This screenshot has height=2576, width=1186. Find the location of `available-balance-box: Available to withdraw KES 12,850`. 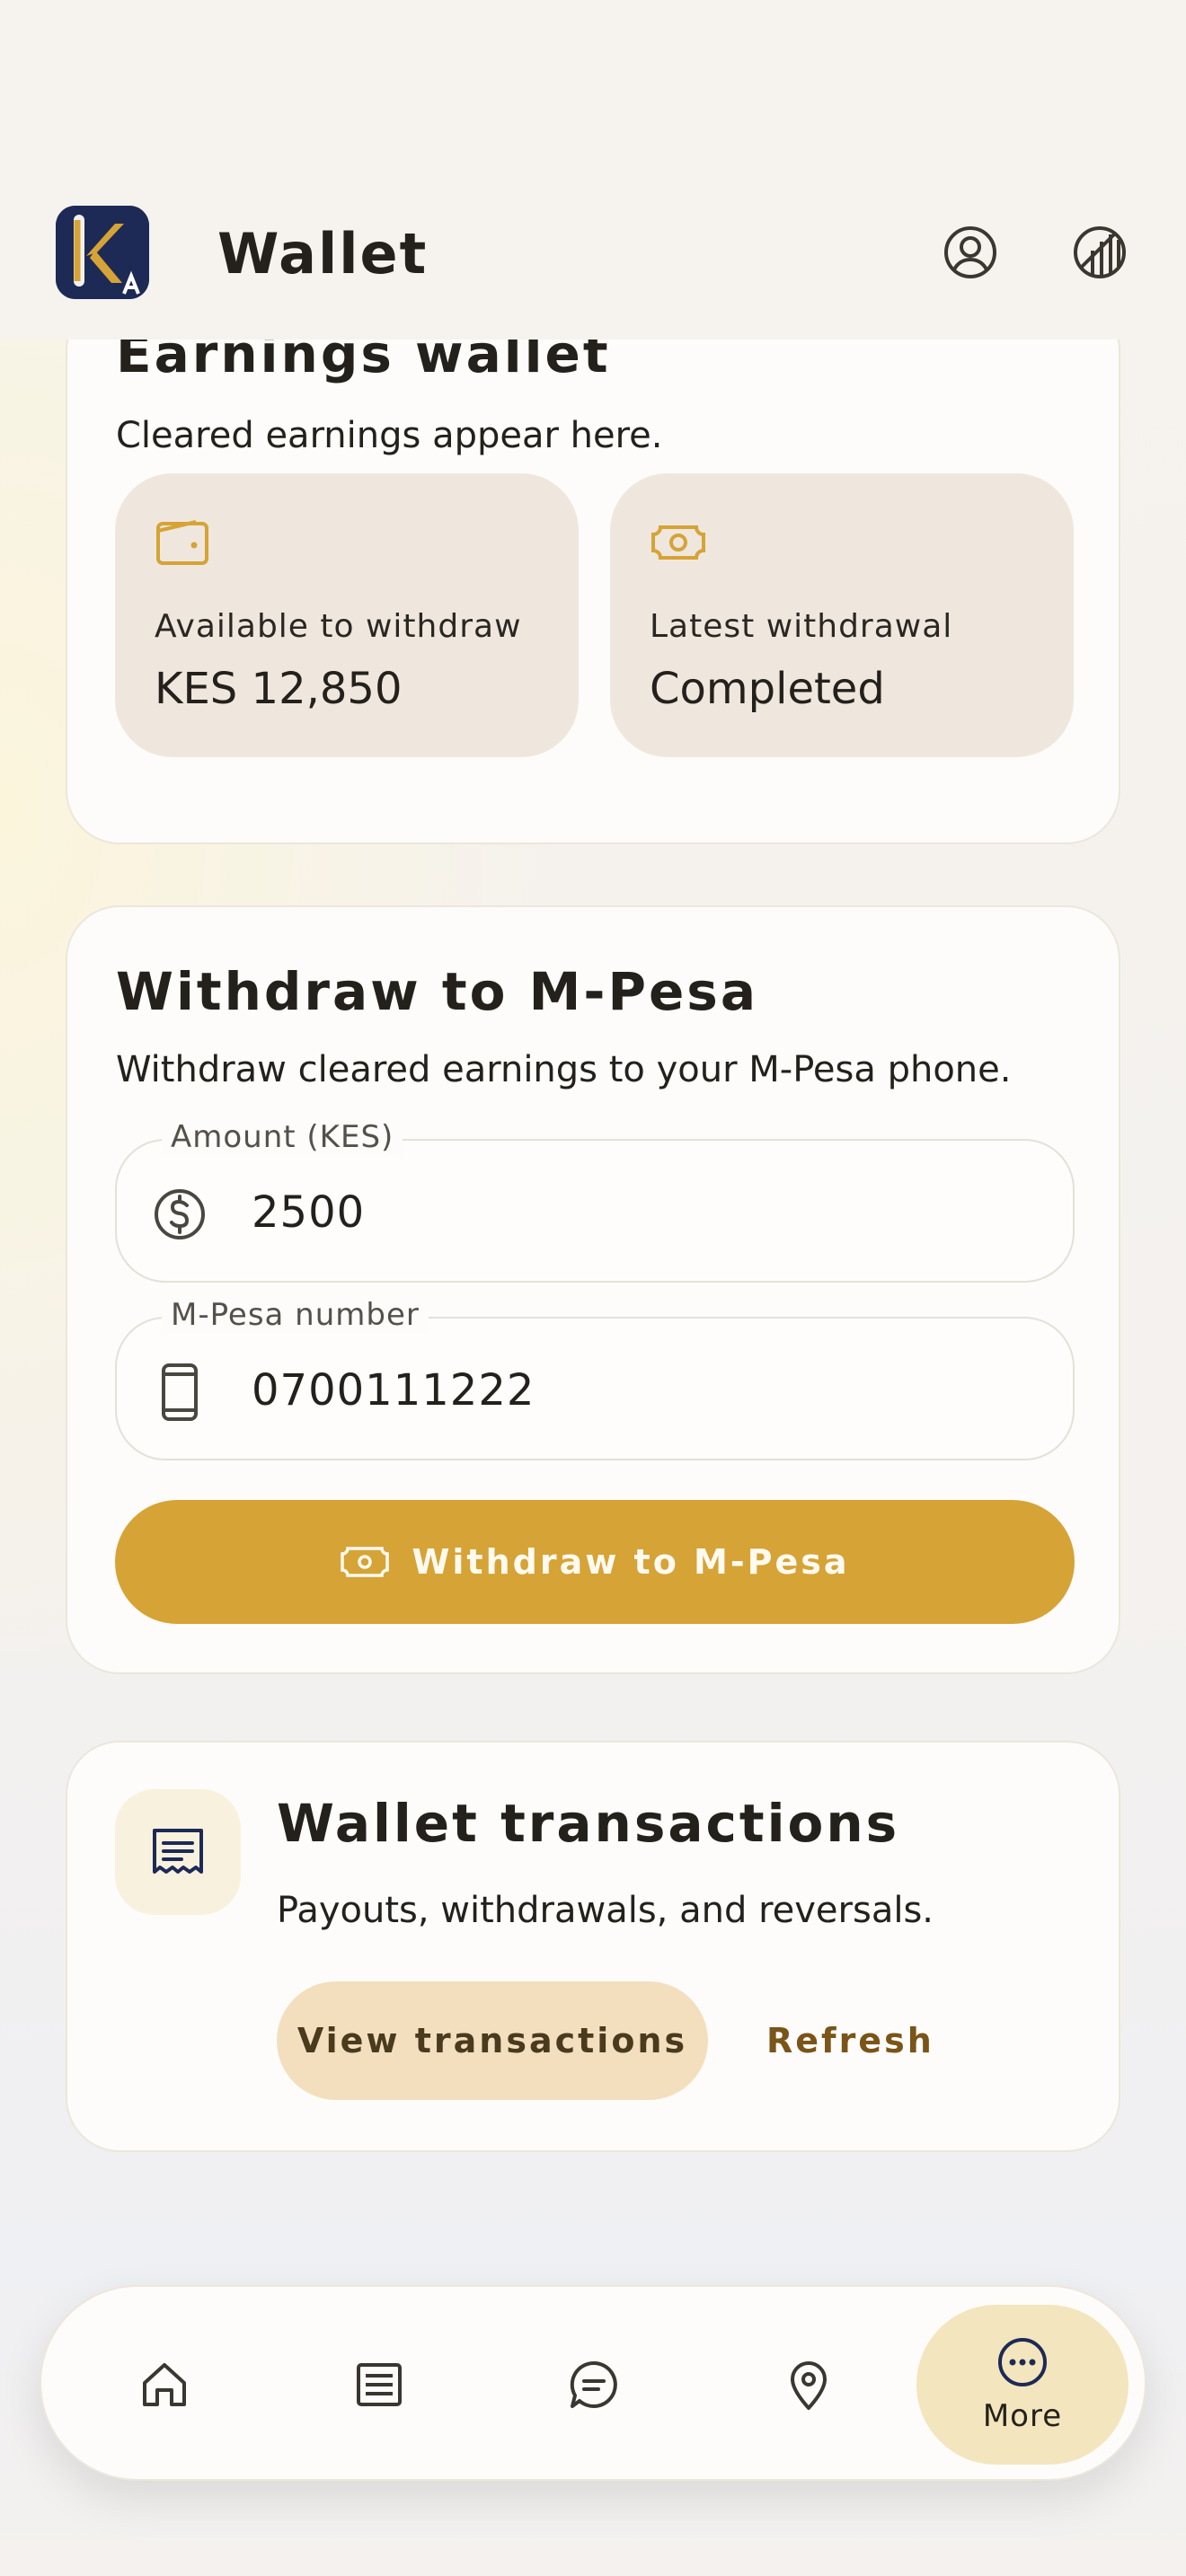

available-balance-box: Available to withdraw KES 12,850 is located at coordinates (347, 615).